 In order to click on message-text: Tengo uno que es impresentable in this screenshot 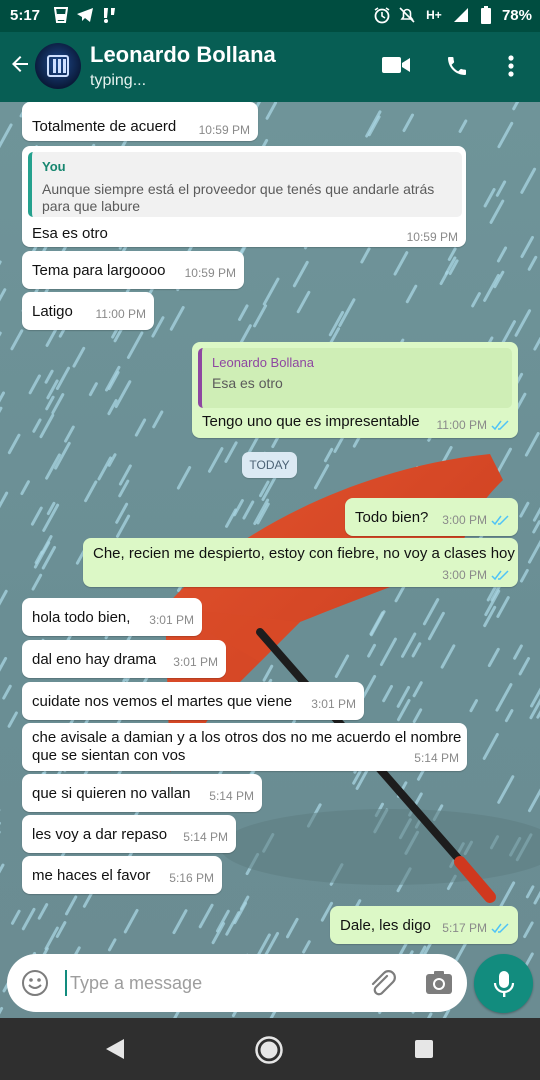, I will do `click(311, 421)`.